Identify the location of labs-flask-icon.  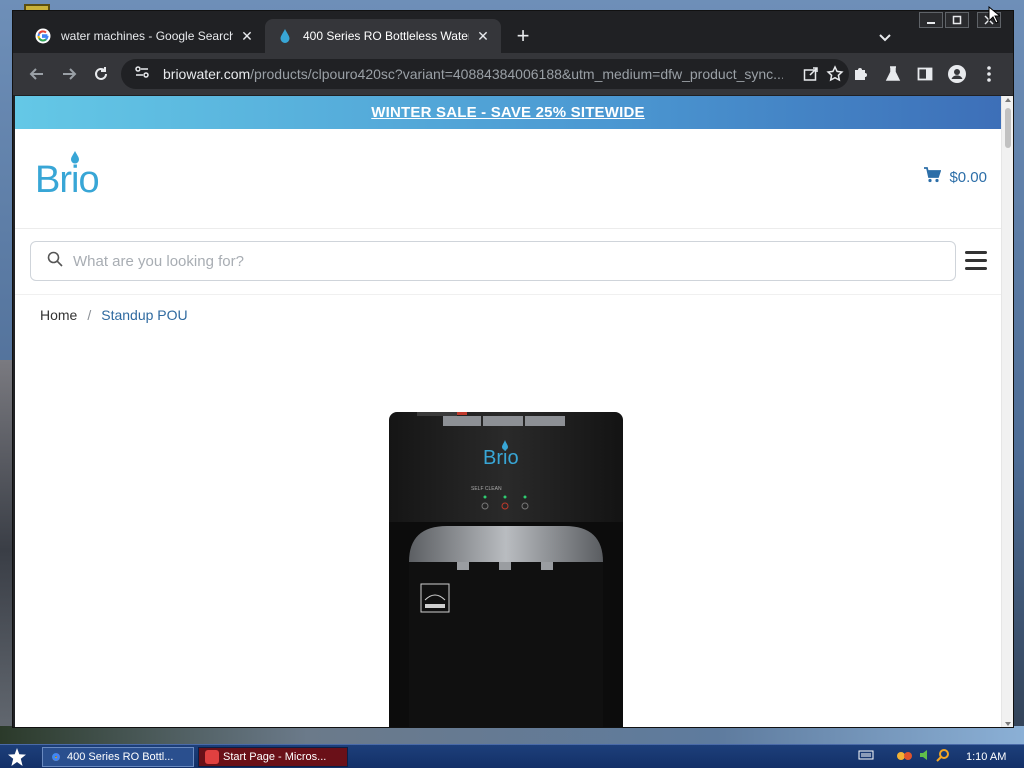
(893, 74).